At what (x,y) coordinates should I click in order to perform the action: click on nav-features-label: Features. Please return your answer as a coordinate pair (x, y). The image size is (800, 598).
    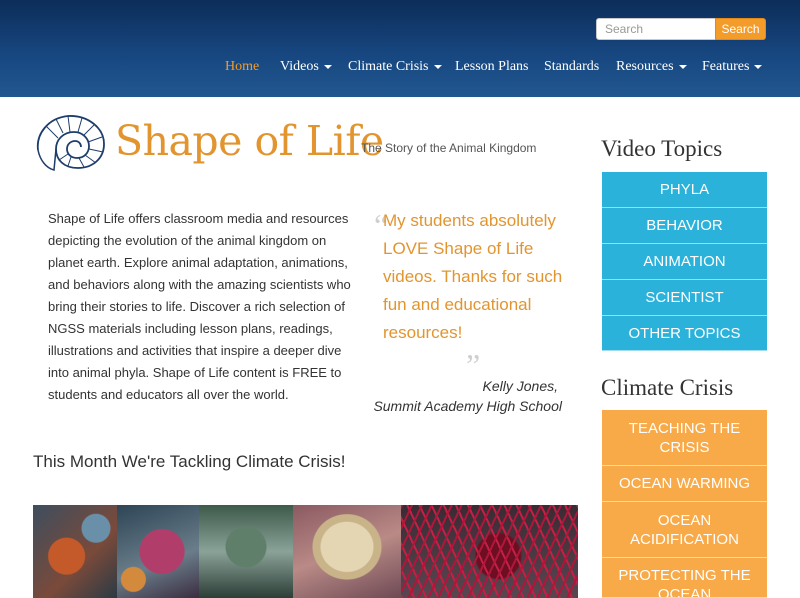
    Looking at the image, I should click on (726, 66).